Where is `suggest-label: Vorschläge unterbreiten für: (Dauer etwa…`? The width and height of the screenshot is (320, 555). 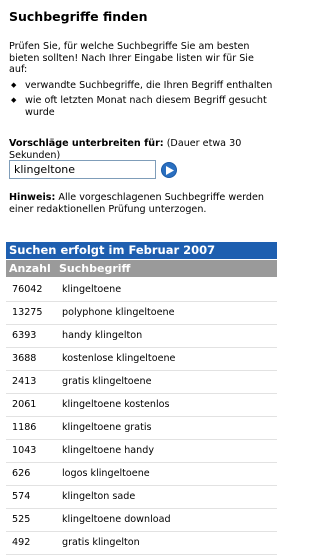 suggest-label: Vorschläge unterbreiten für: (Dauer etwa… is located at coordinates (142, 149).